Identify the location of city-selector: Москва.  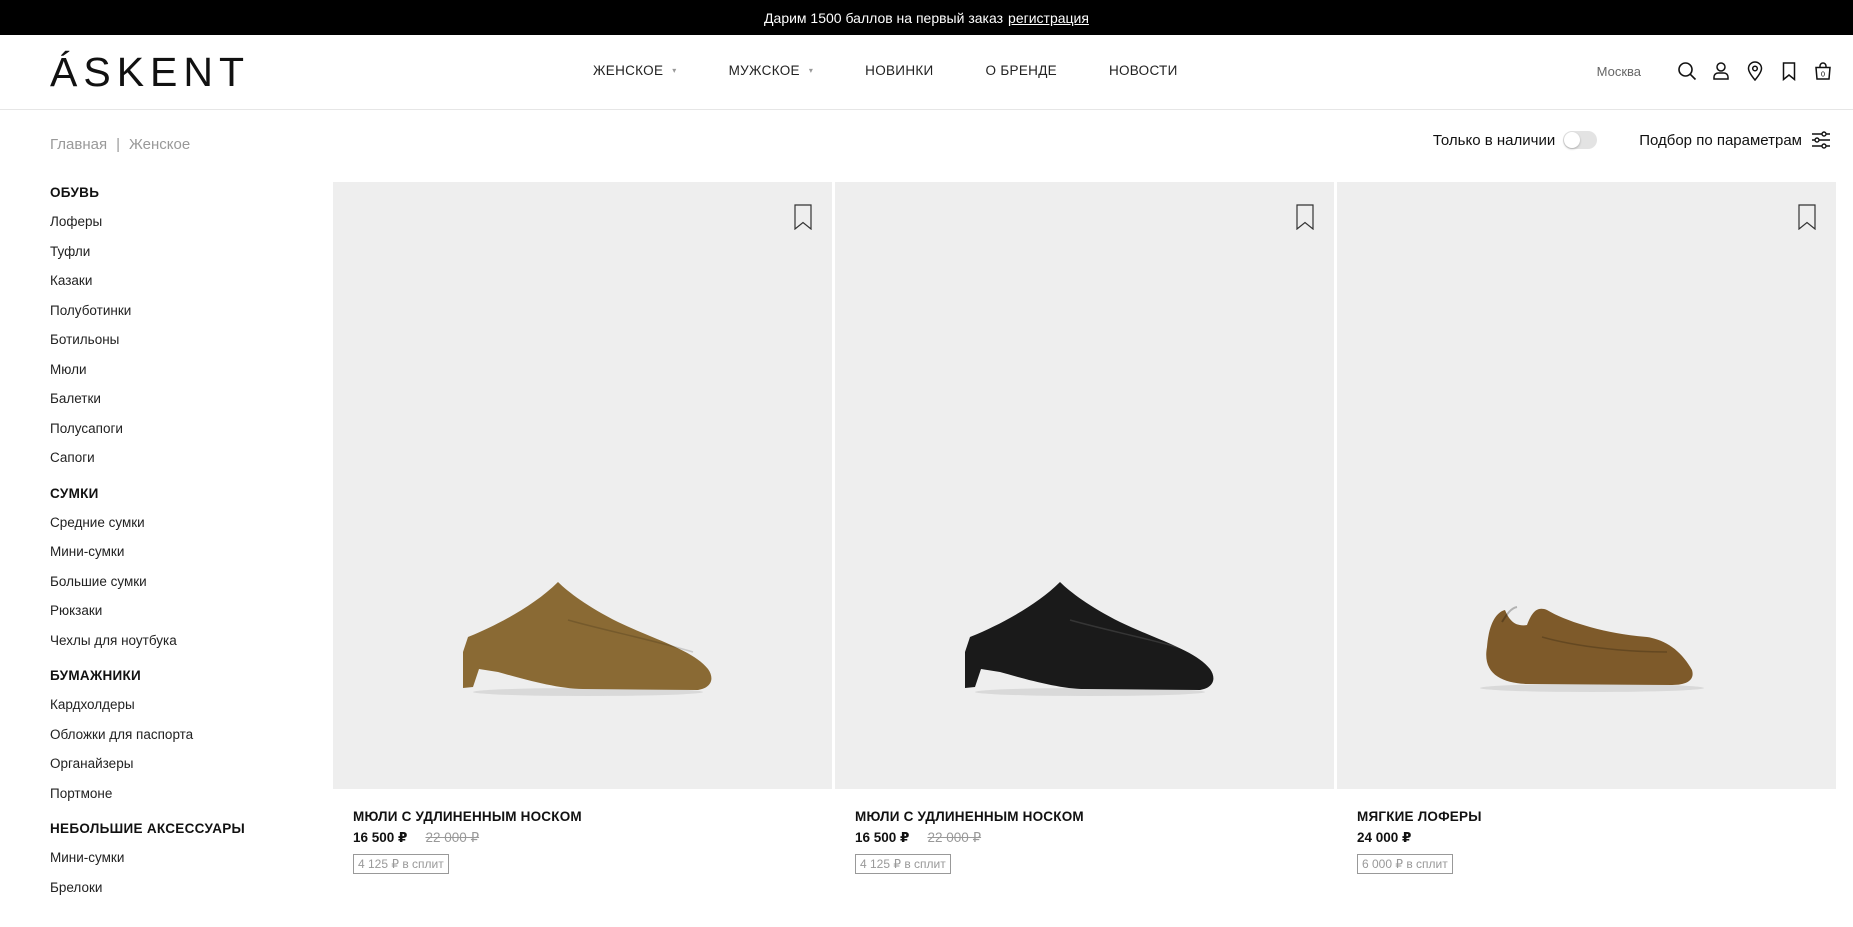
(1619, 71).